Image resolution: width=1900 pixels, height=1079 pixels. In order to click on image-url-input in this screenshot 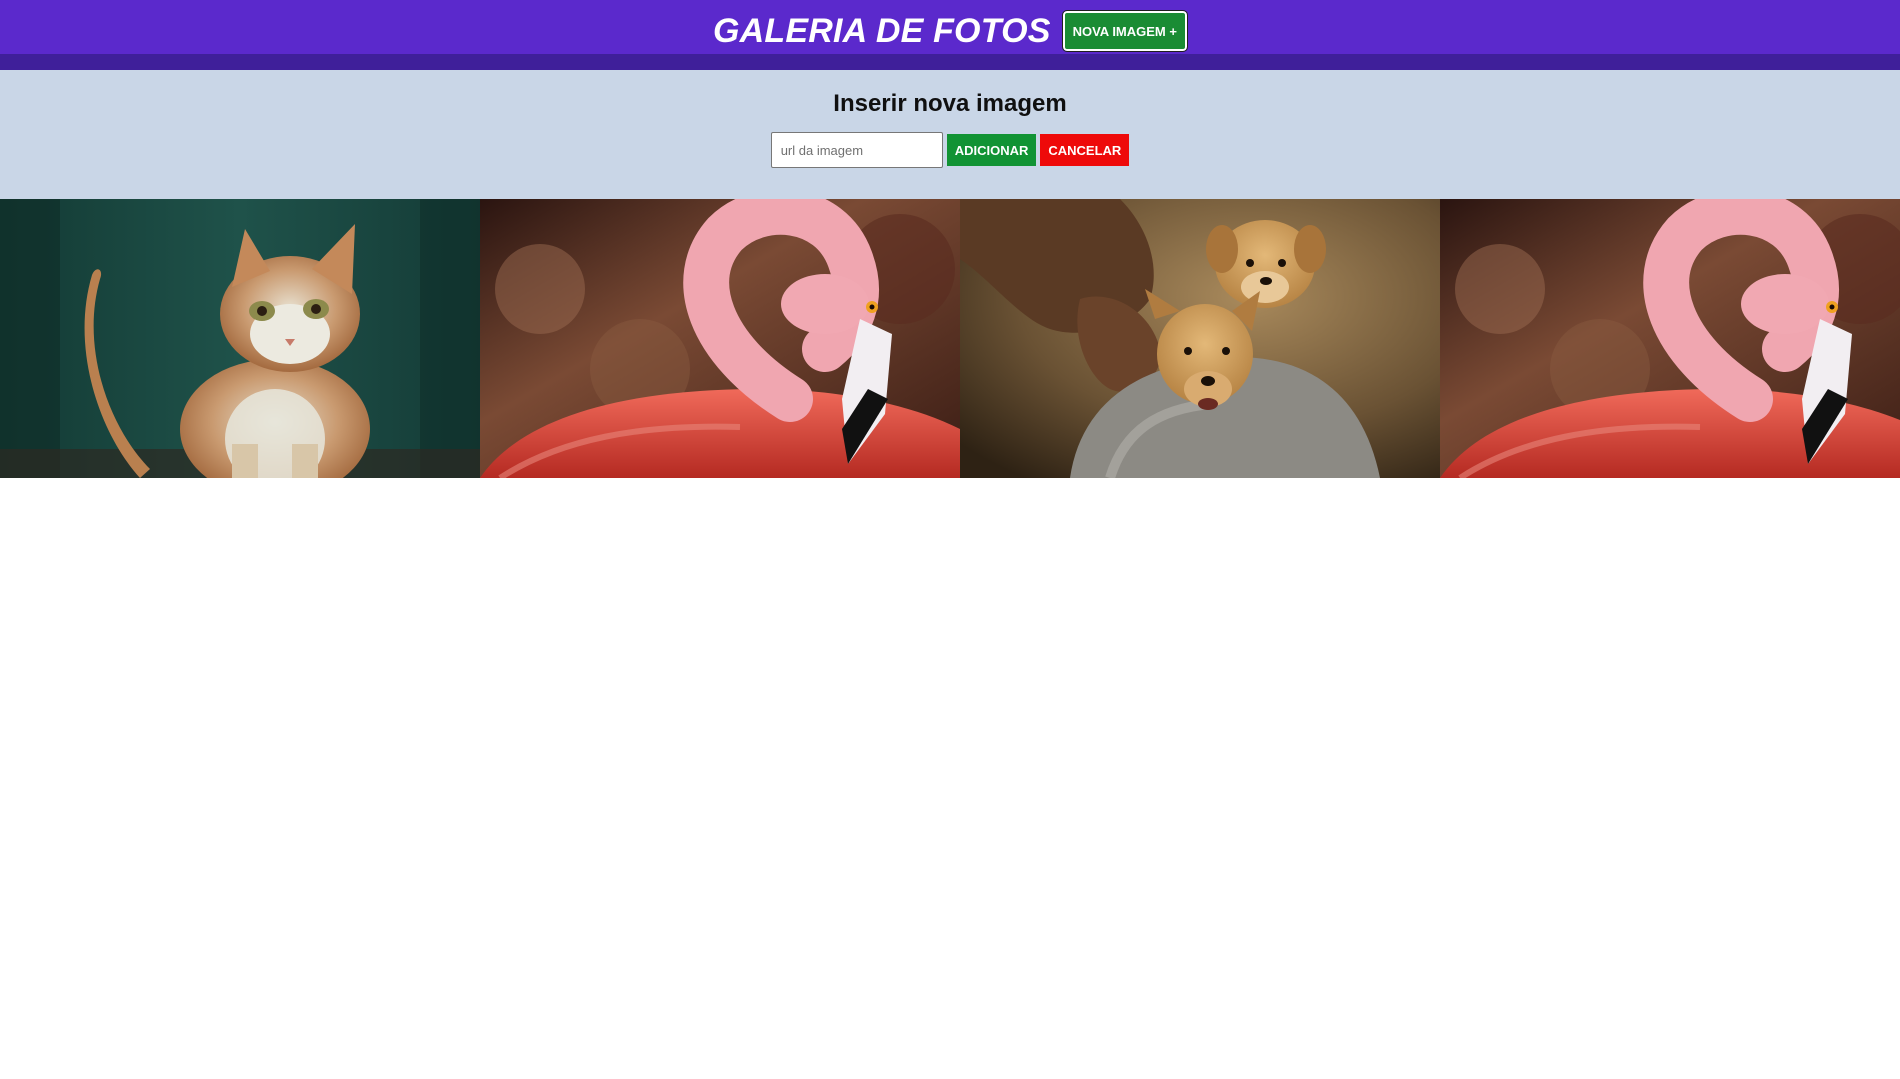, I will do `click(856, 150)`.